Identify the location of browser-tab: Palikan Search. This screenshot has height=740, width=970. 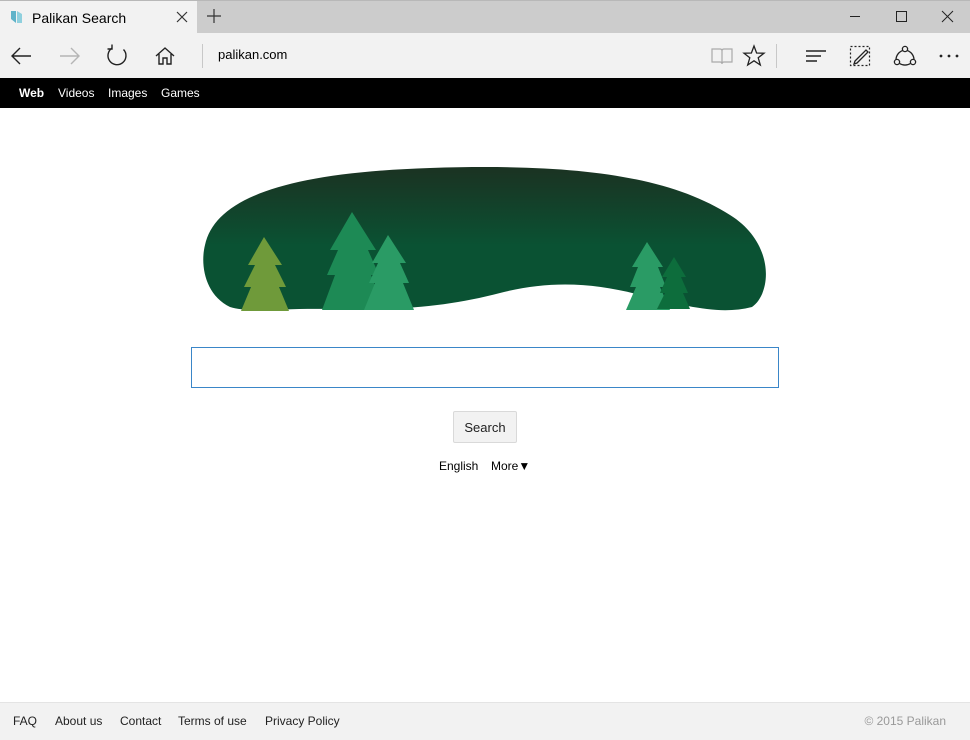
(98, 17).